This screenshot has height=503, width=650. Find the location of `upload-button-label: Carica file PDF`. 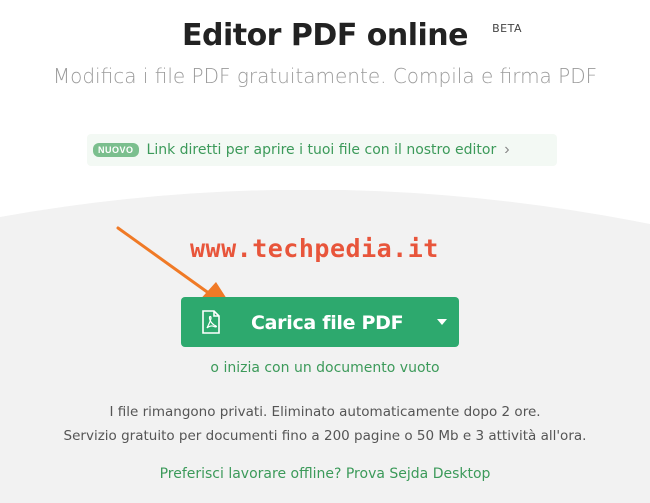

upload-button-label: Carica file PDF is located at coordinates (327, 323).